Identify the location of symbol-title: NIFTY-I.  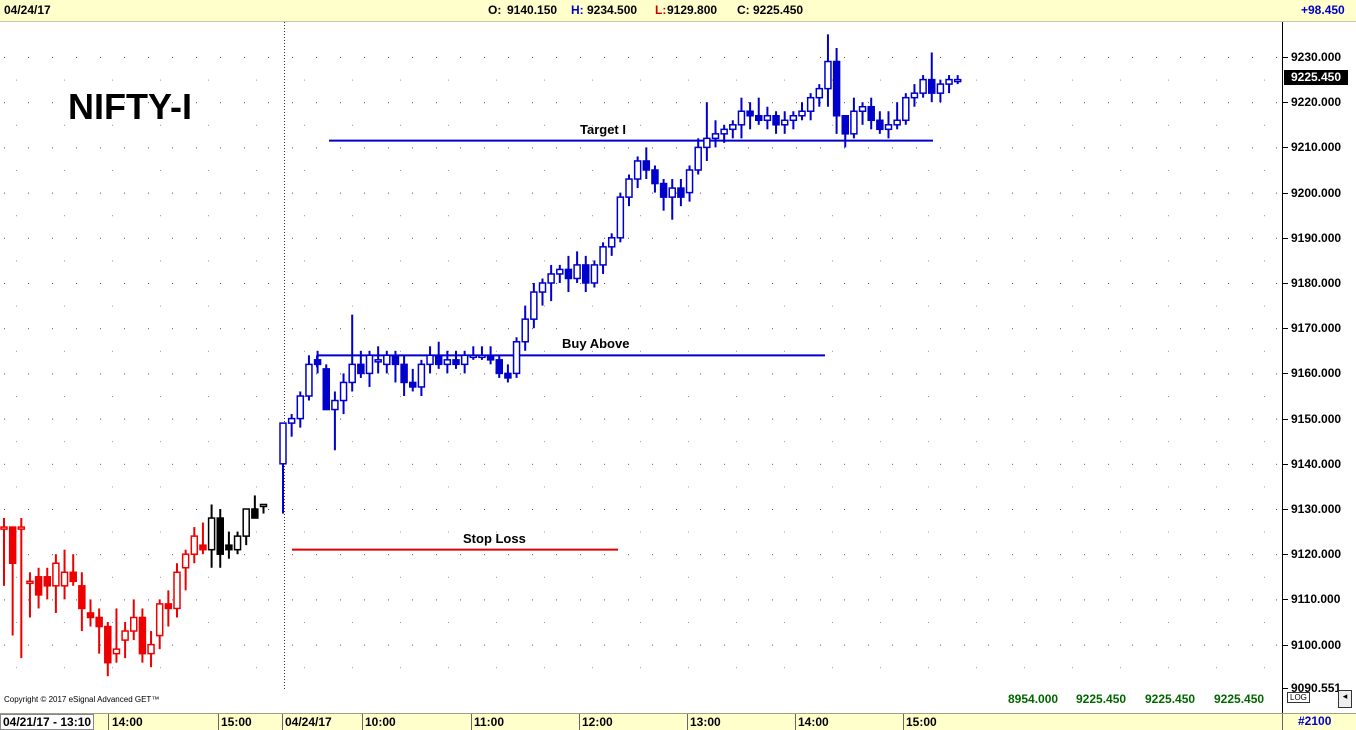
(130, 106).